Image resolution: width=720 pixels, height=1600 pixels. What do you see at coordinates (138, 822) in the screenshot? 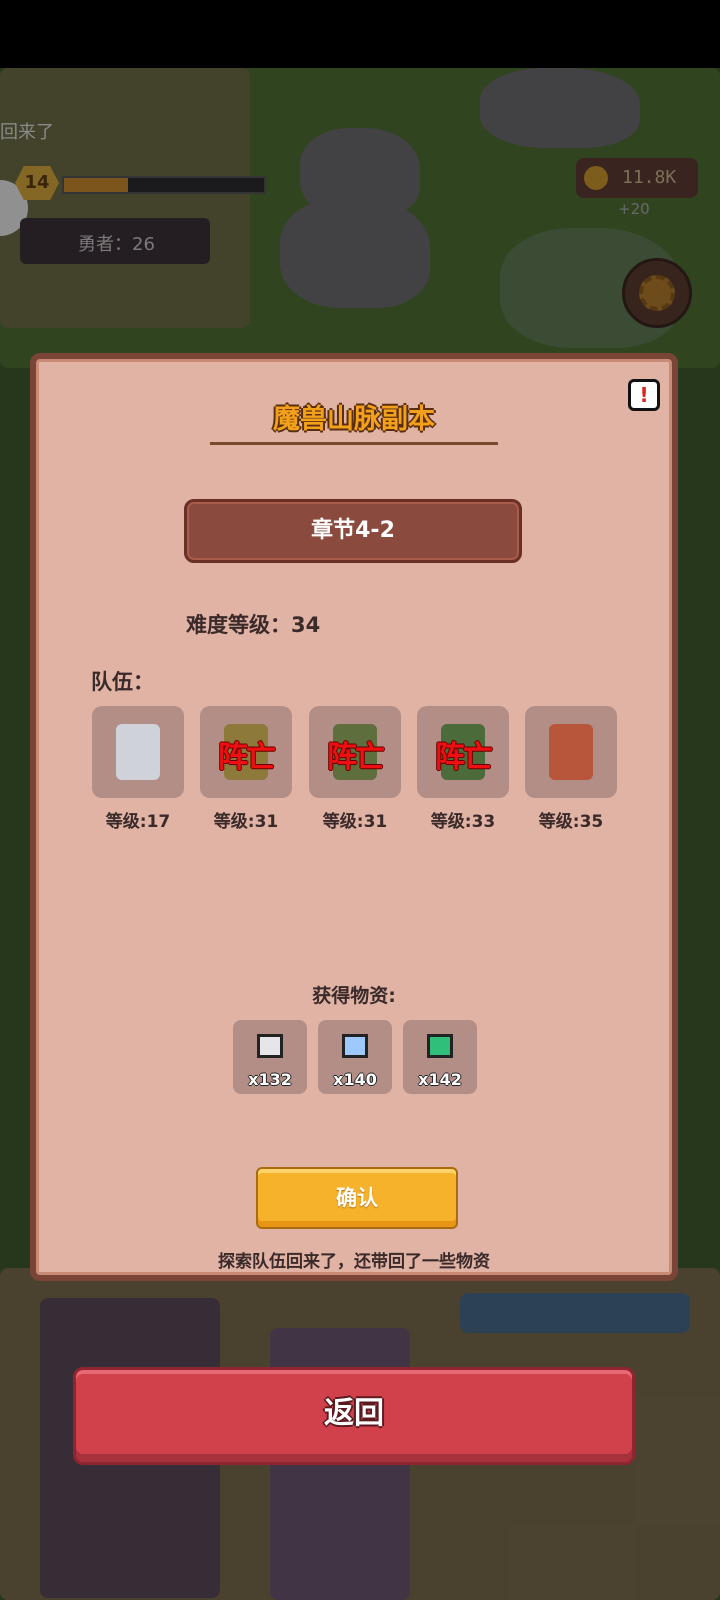
I see `hero-level: 等级:17` at bounding box center [138, 822].